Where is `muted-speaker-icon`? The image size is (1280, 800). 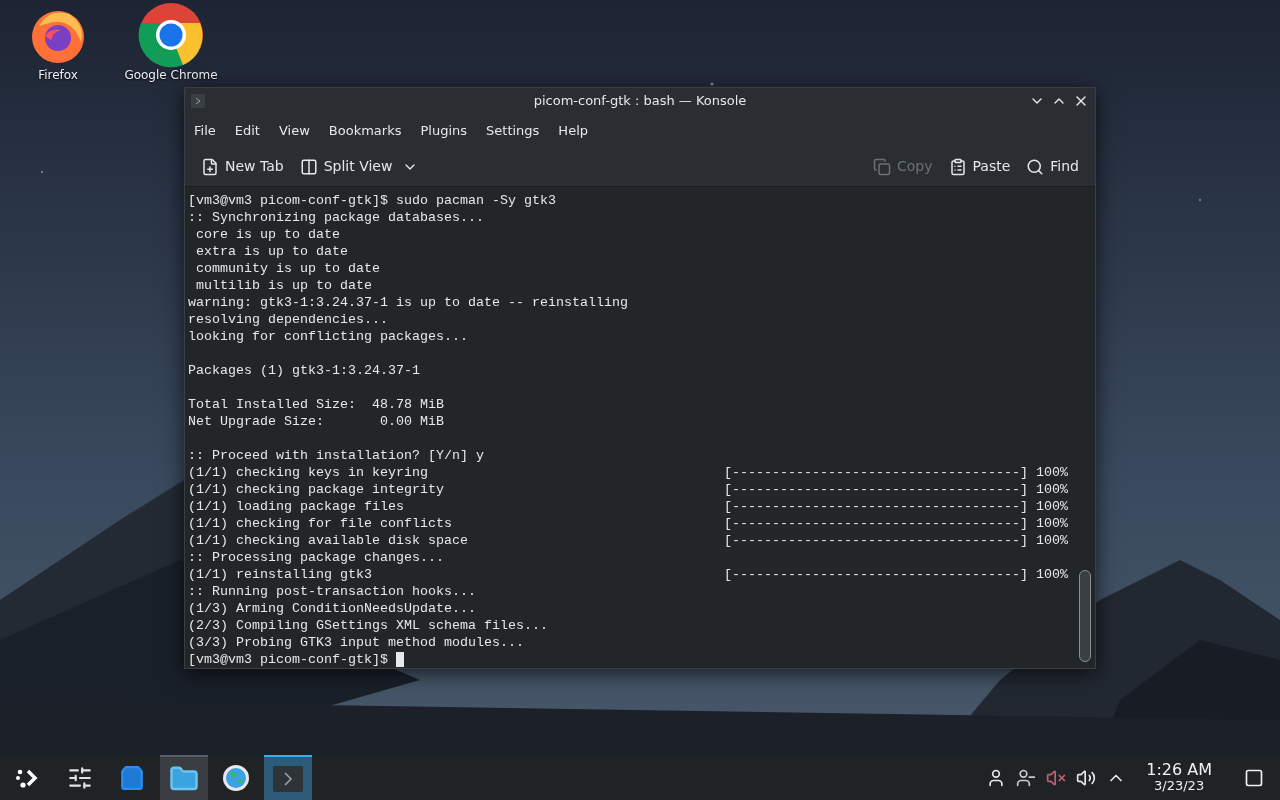
muted-speaker-icon is located at coordinates (1056, 777).